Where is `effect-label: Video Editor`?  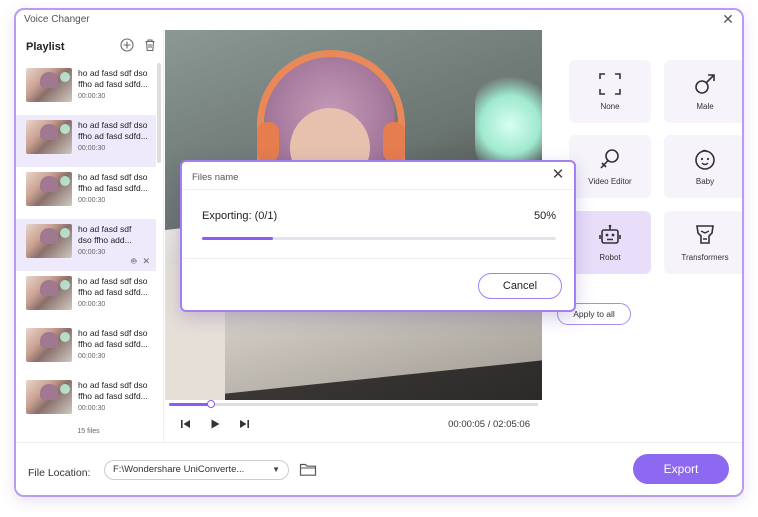 effect-label: Video Editor is located at coordinates (610, 181).